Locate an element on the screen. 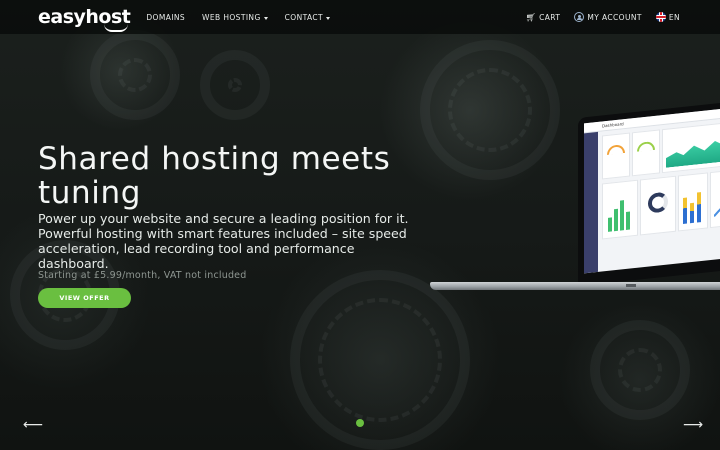 The image size is (720, 450). nav-account: MY ACCOUNT is located at coordinates (608, 17).